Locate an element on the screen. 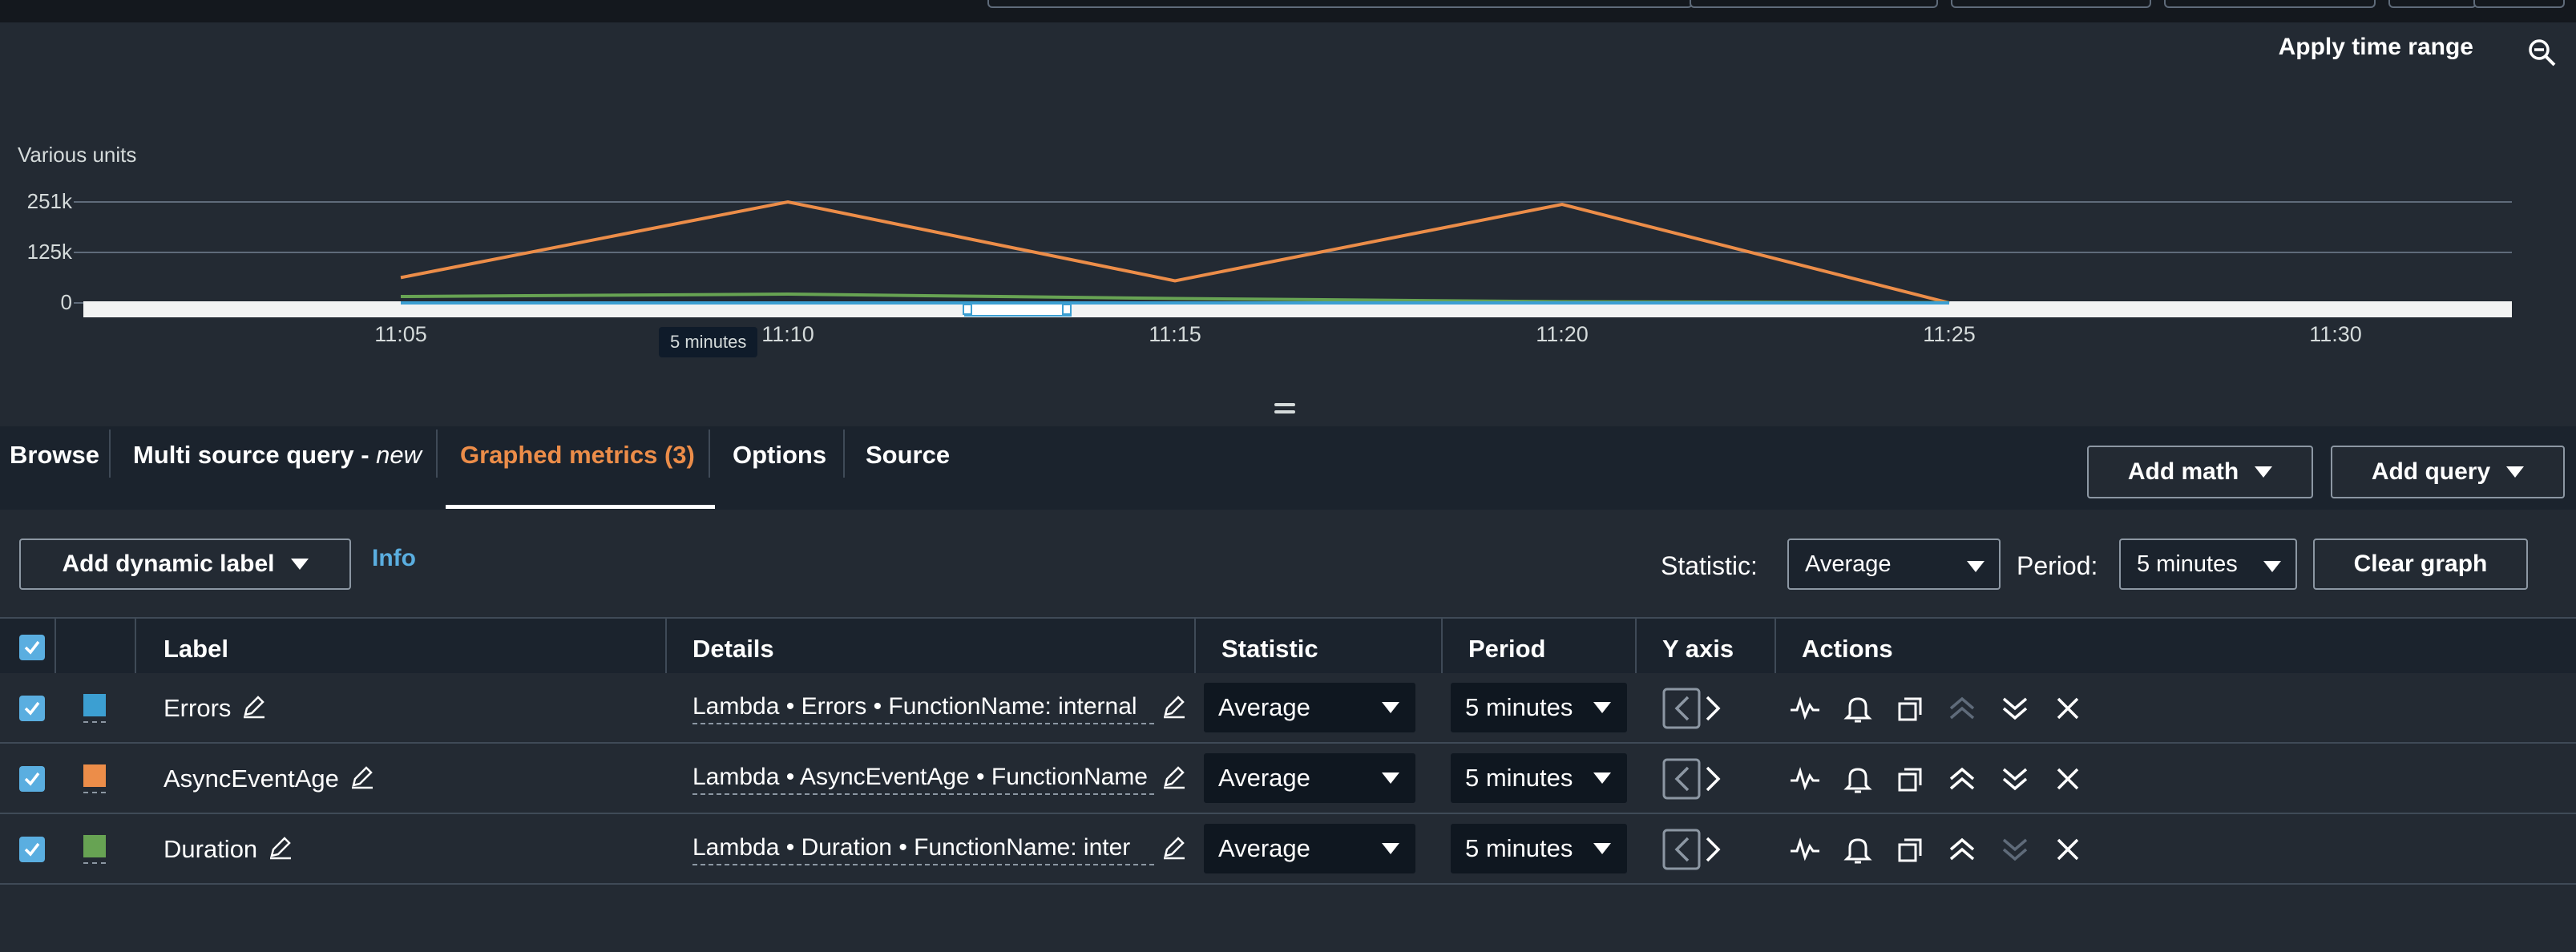 Image resolution: width=2576 pixels, height=952 pixels. y-axis-unit-label: Various units is located at coordinates (77, 155).